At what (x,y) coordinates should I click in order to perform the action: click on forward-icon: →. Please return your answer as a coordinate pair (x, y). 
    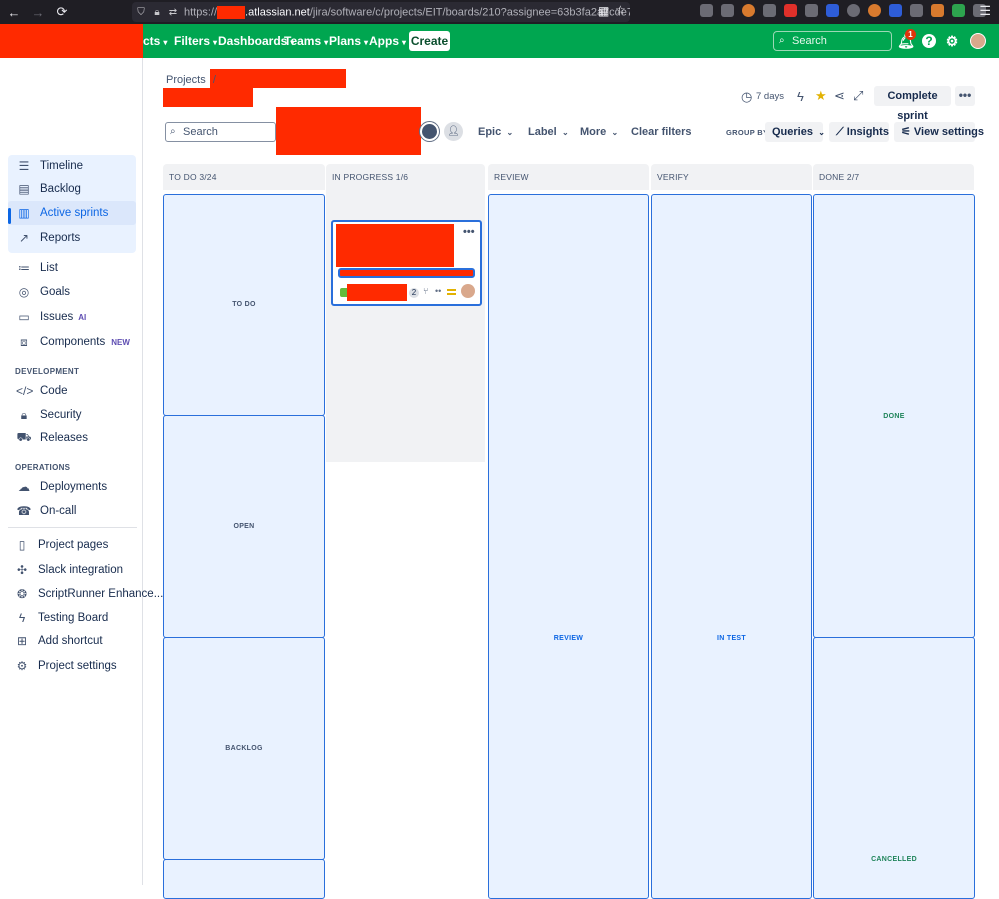
    Looking at the image, I should click on (38, 12).